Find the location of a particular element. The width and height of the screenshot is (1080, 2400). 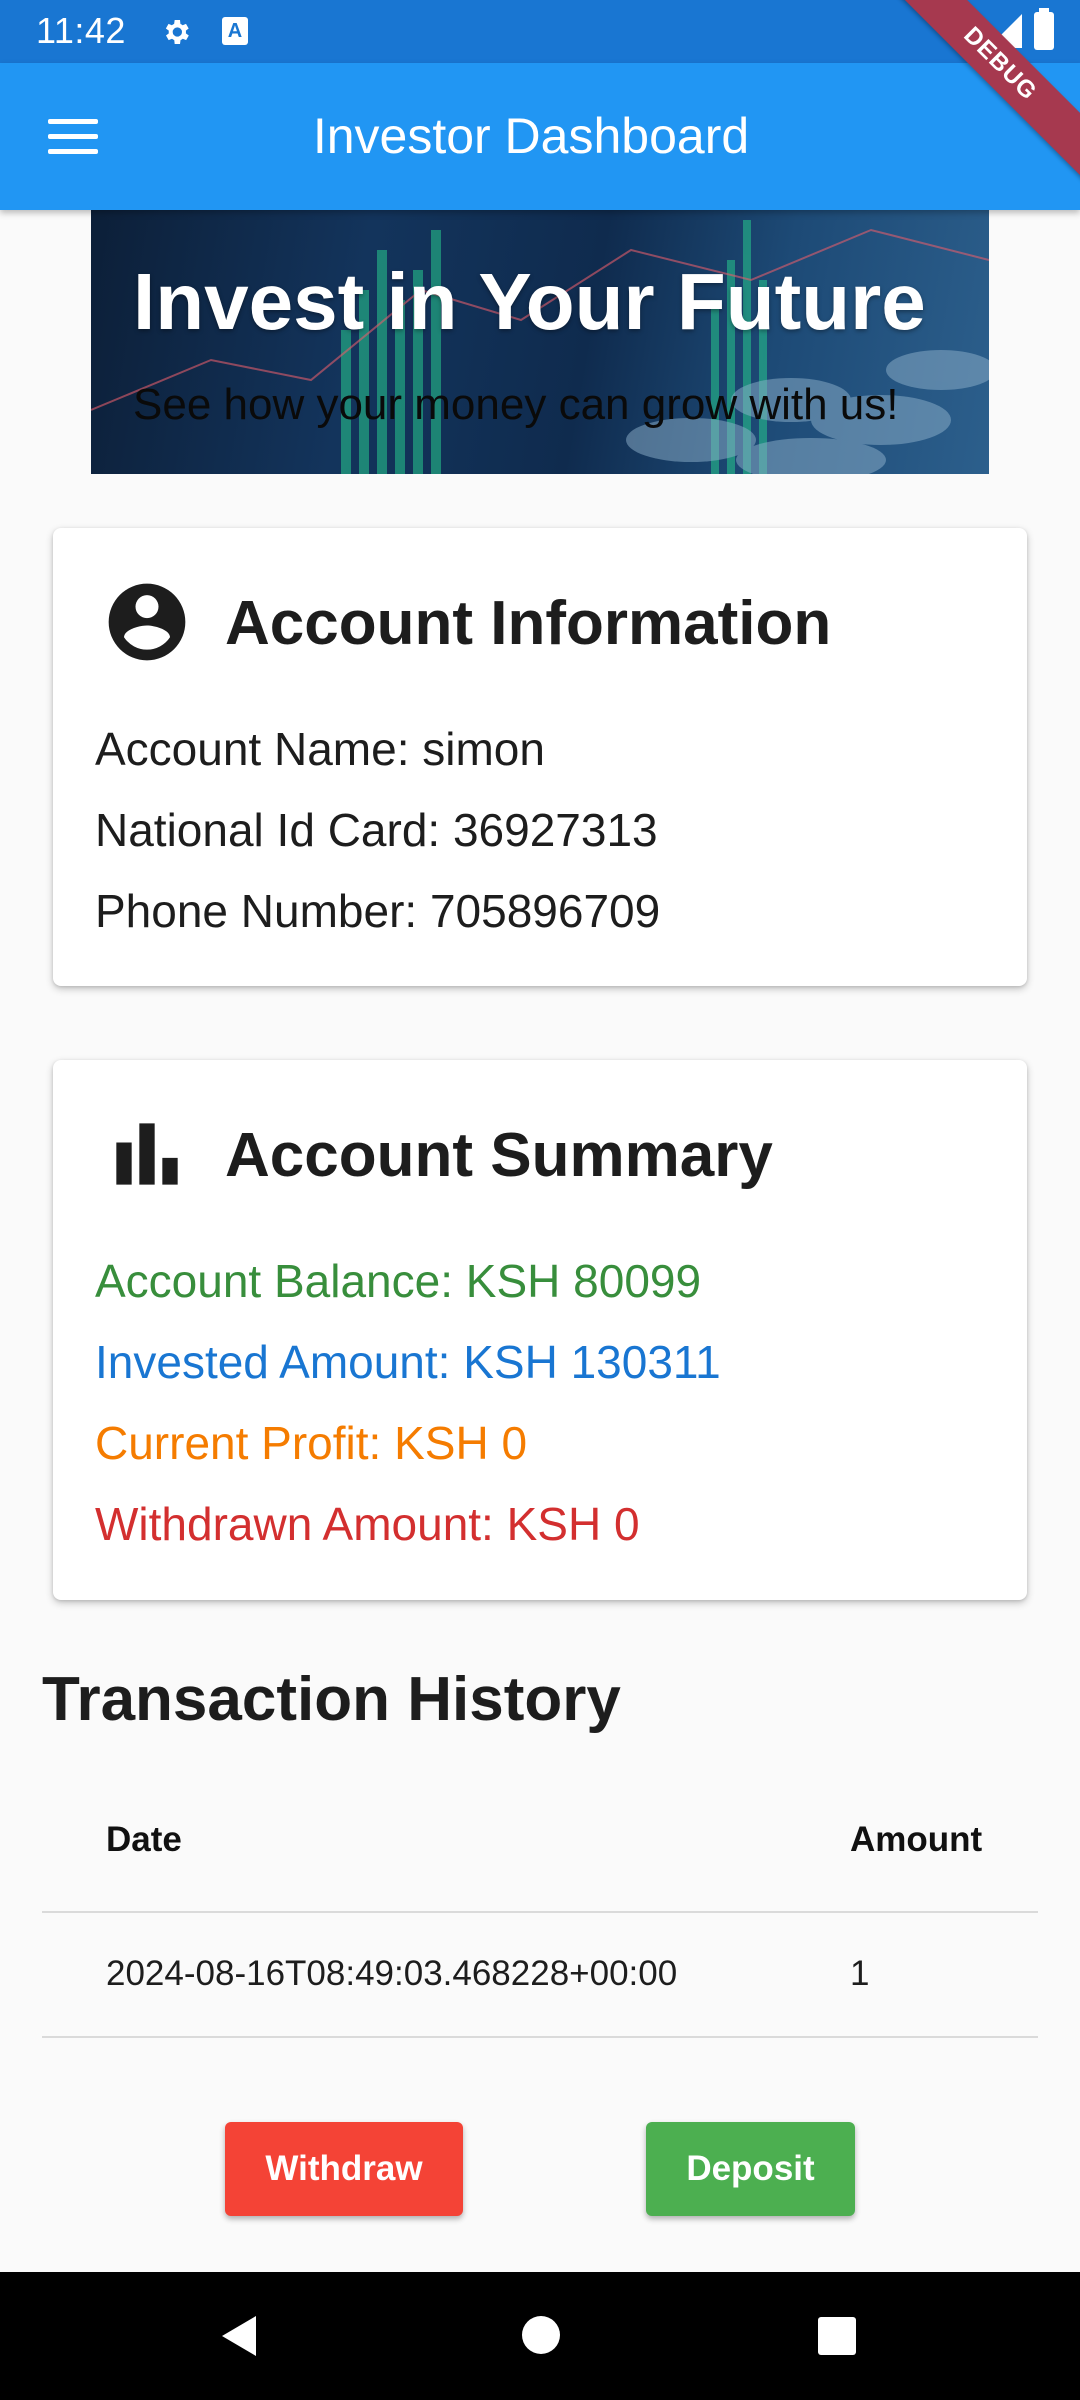

withdrawn-amount-text: Withdrawn Amount: KSH 0 is located at coordinates (367, 1524).